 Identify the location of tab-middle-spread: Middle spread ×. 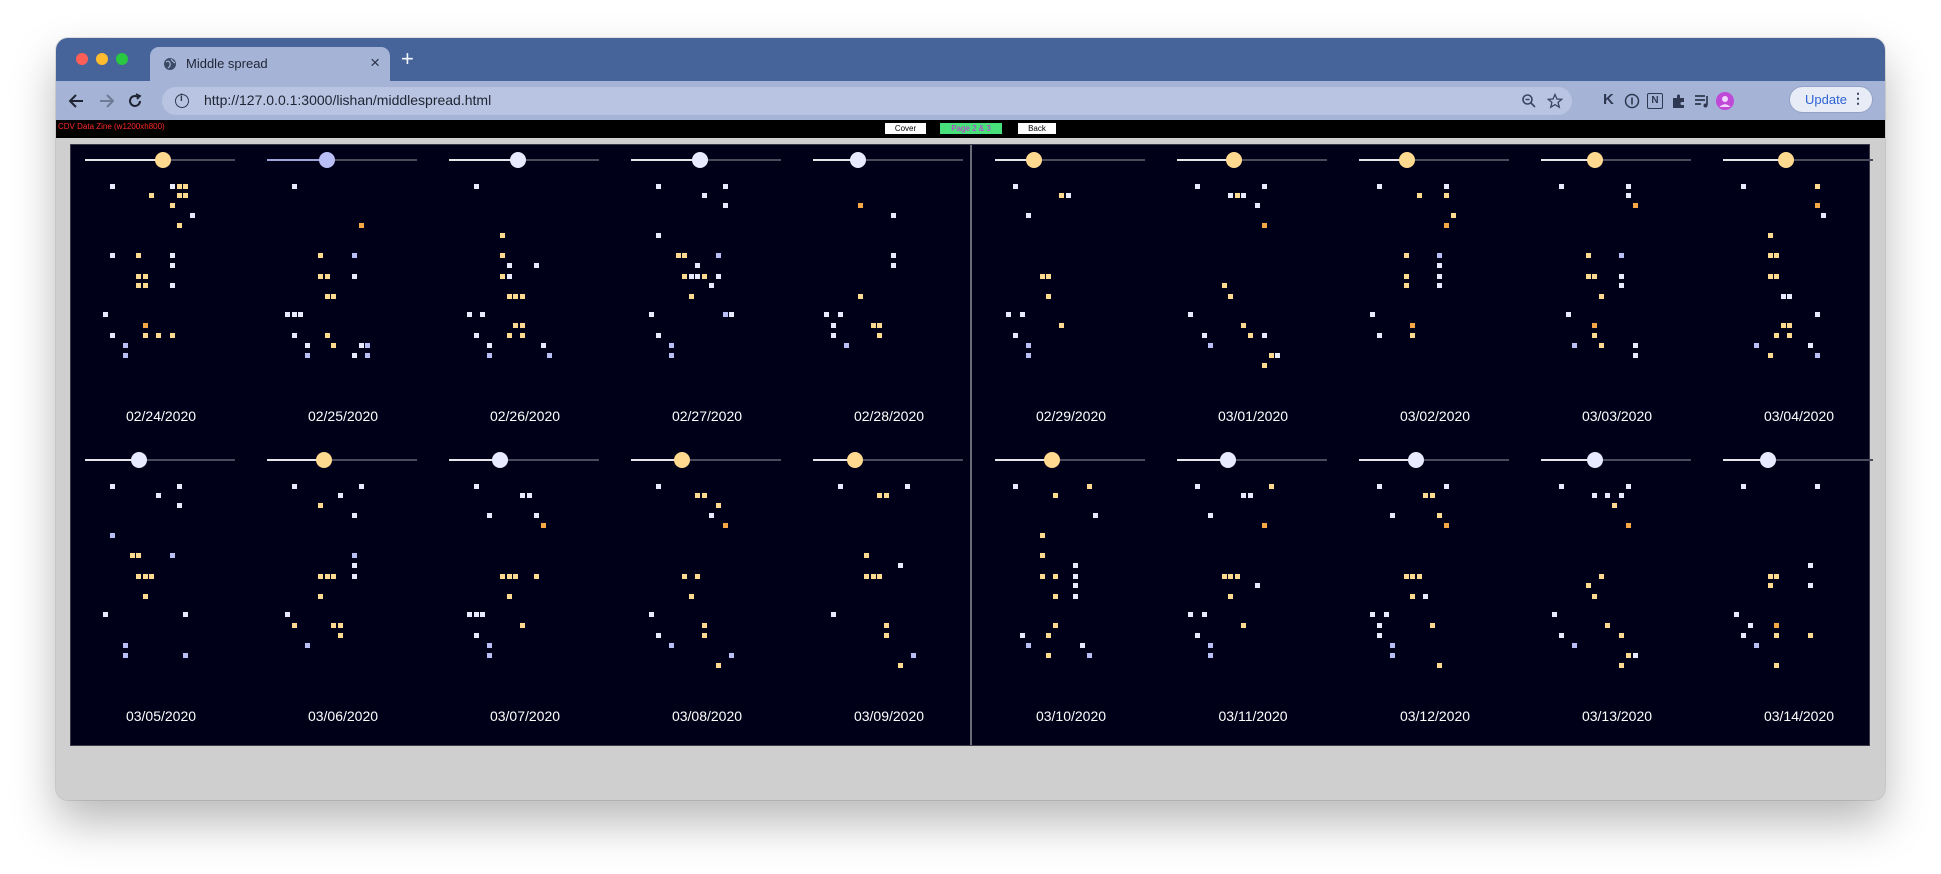
(270, 64).